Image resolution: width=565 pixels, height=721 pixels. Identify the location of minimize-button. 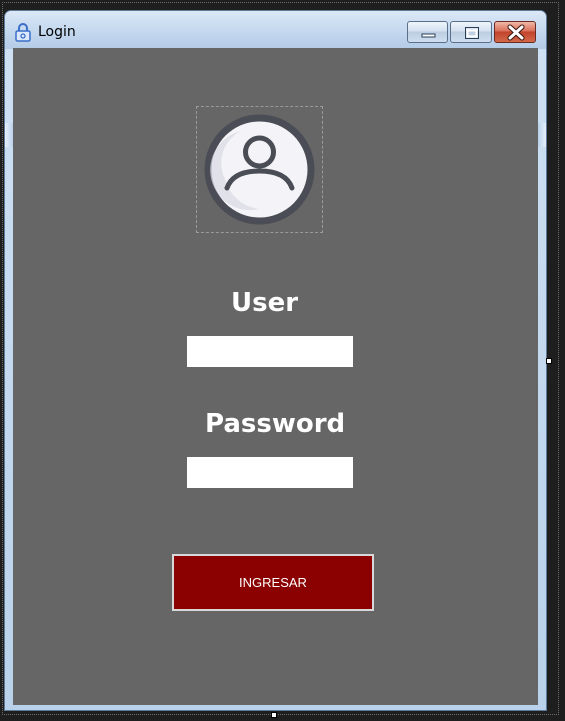
(427, 32).